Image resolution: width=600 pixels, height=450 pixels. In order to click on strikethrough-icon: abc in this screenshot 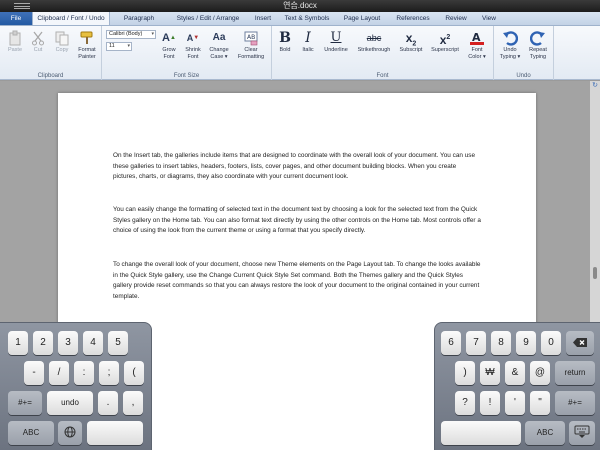, I will do `click(374, 38)`.